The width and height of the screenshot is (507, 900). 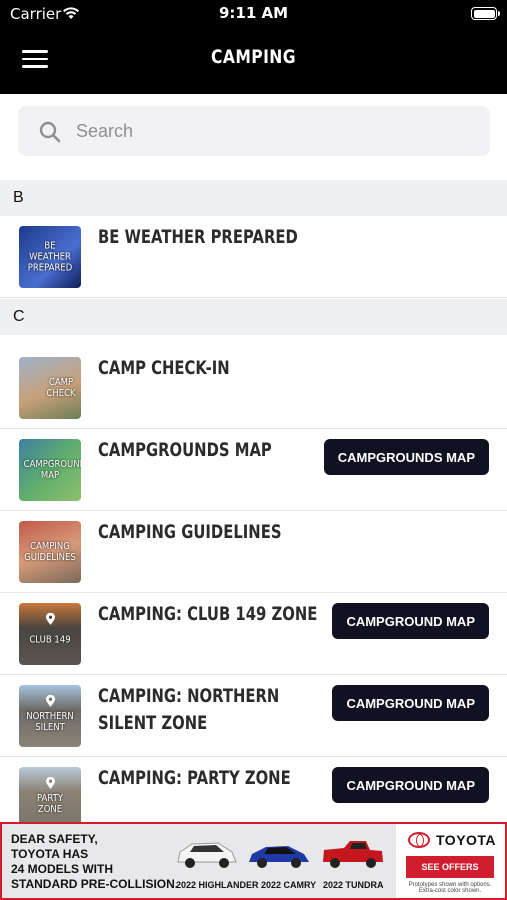 I want to click on ad-headline-line: 24 MODELS WITH, so click(x=62, y=869).